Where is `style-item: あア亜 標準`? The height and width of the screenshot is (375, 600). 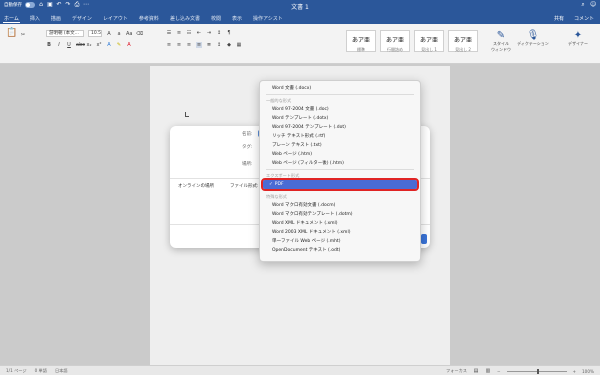 style-item: あア亜 標準 is located at coordinates (361, 41).